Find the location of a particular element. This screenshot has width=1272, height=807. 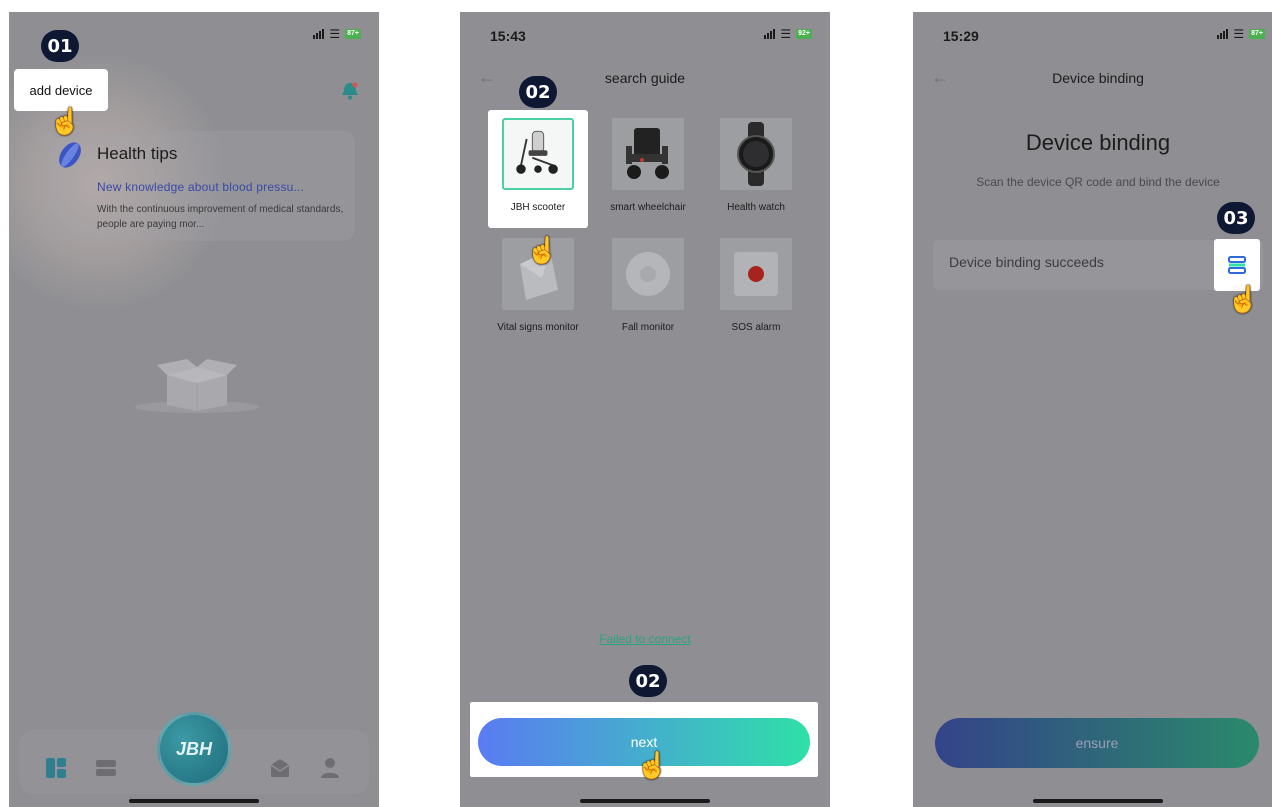

page-title: search guide is located at coordinates (645, 78).